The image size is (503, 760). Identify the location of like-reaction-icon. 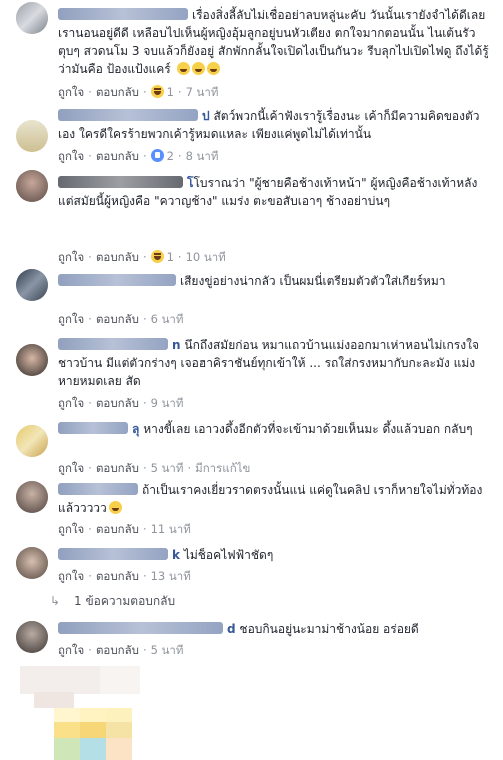
(157, 155).